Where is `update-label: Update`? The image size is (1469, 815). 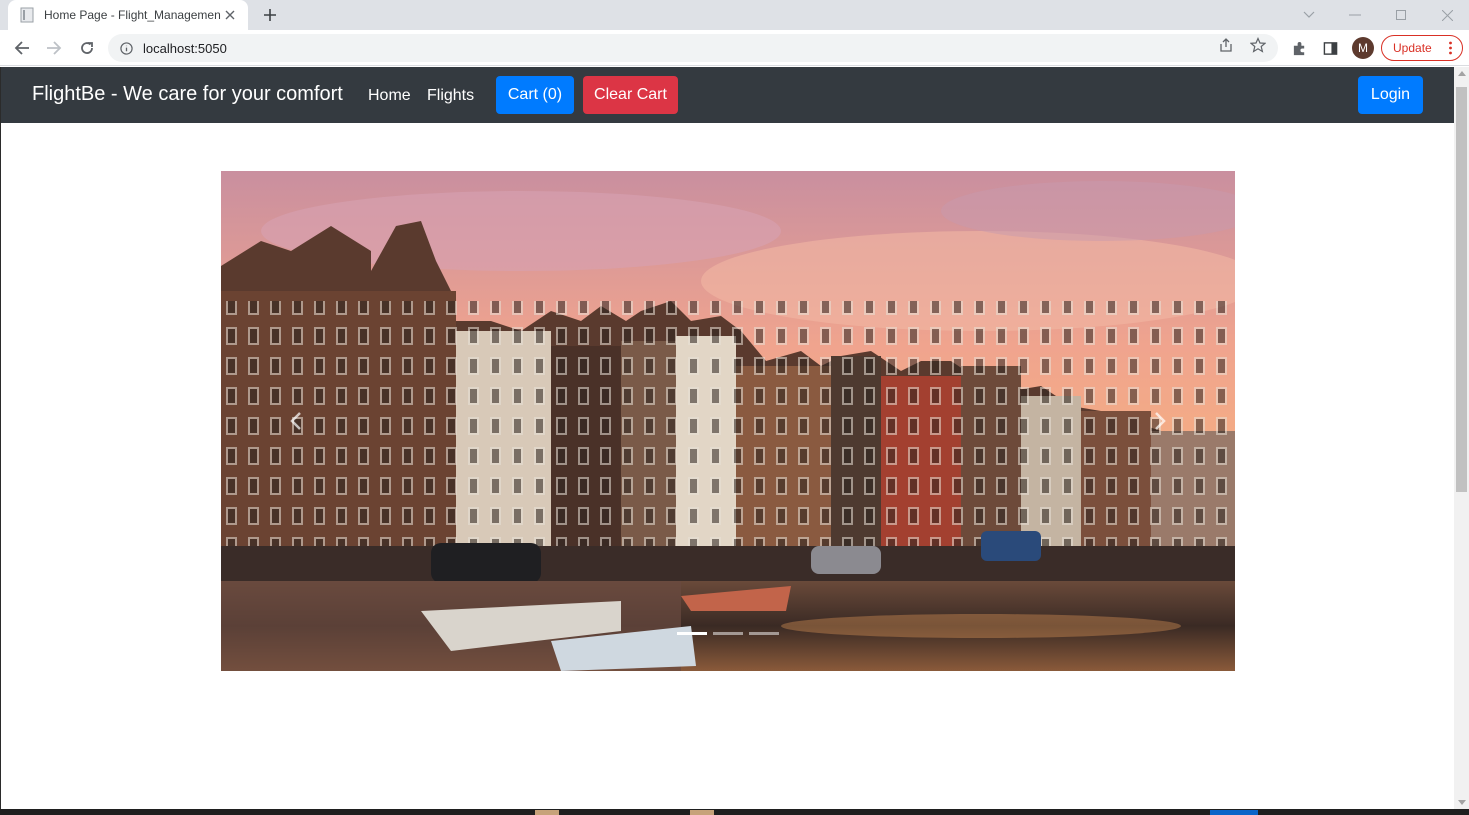
update-label: Update is located at coordinates (1412, 48).